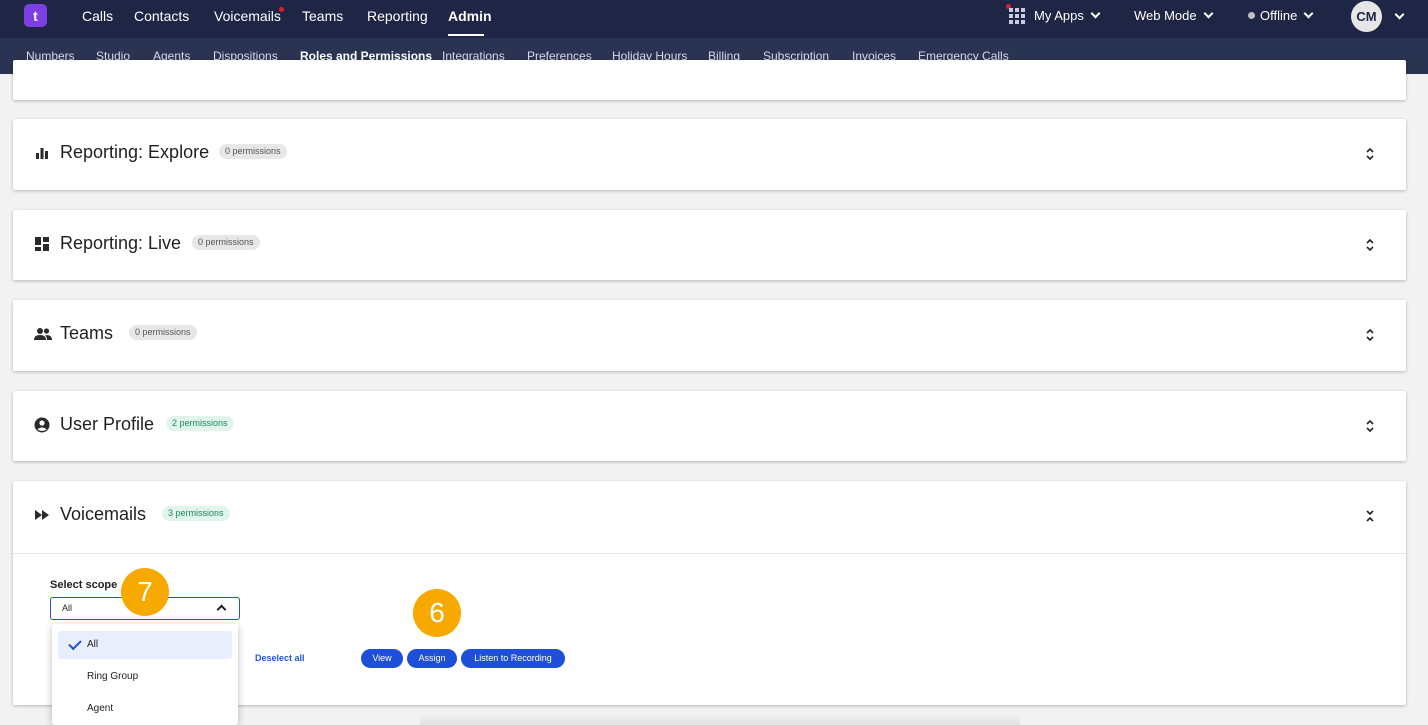  I want to click on section-header: Reporting: Explore 0 permissions, so click(709, 155).